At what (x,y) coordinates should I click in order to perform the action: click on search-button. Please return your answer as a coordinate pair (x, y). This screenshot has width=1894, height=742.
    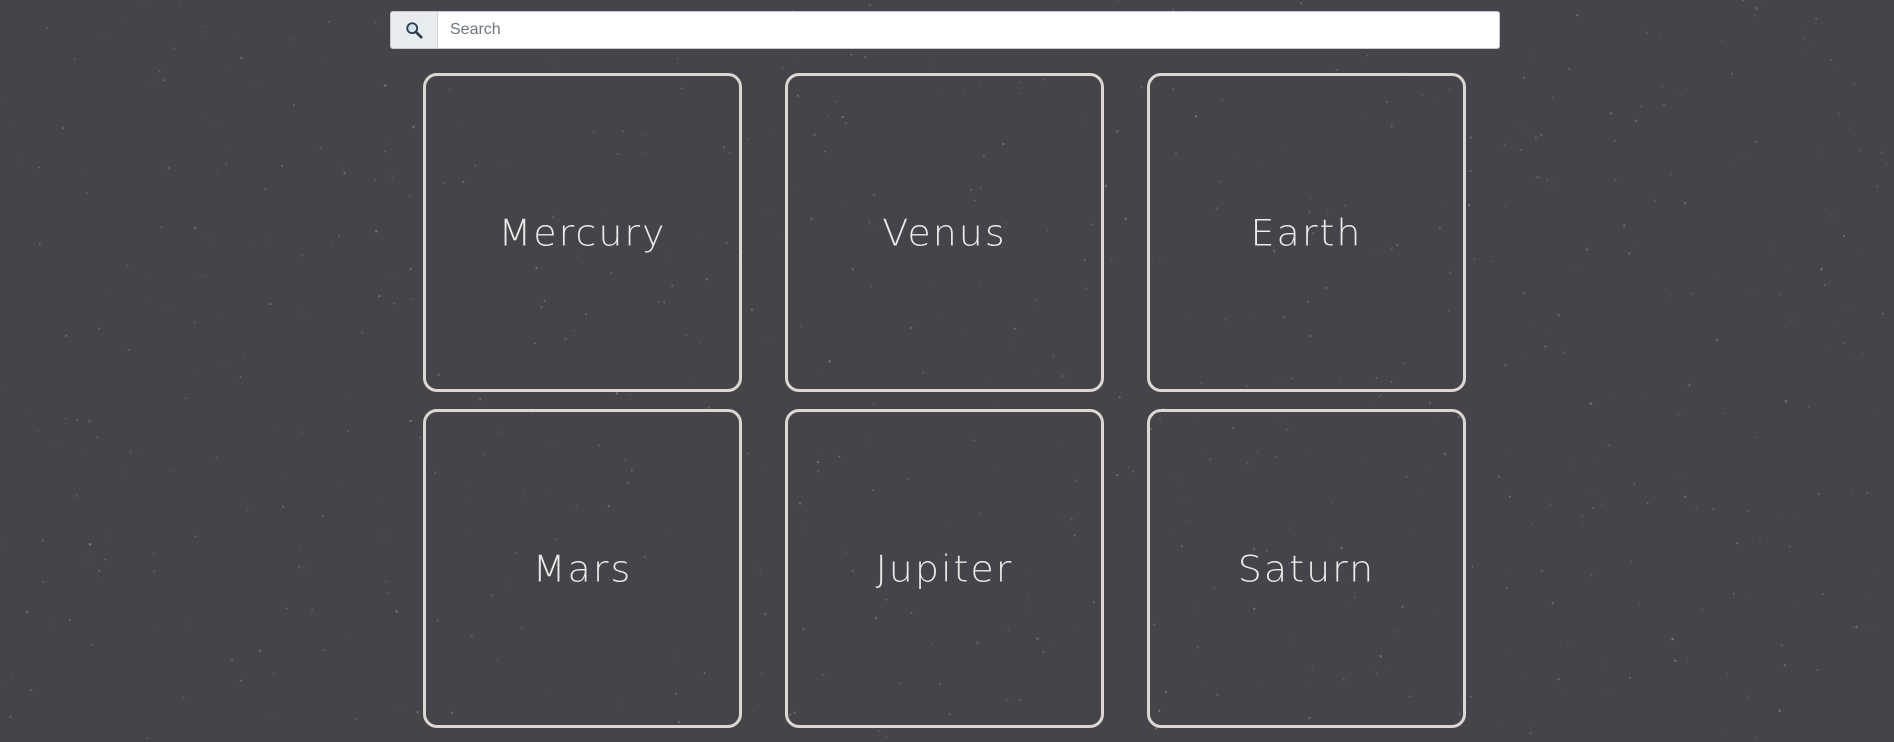
    Looking at the image, I should click on (414, 30).